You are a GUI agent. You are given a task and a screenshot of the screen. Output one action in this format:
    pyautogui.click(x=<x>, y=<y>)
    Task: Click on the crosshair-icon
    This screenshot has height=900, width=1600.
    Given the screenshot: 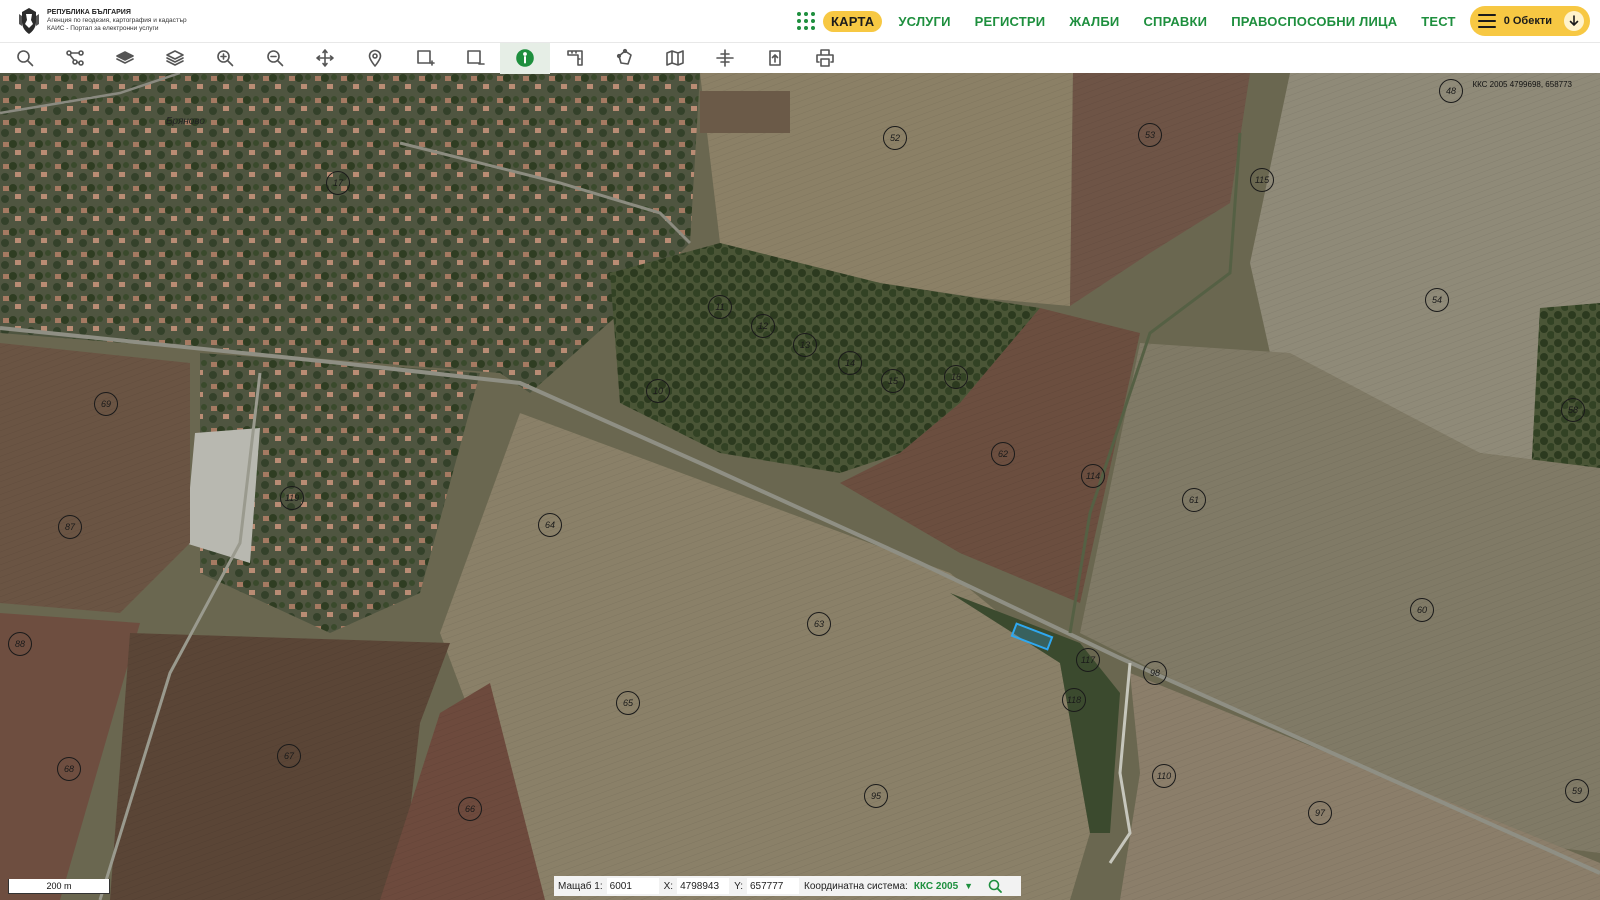 What is the action you would take?
    pyautogui.click(x=725, y=58)
    